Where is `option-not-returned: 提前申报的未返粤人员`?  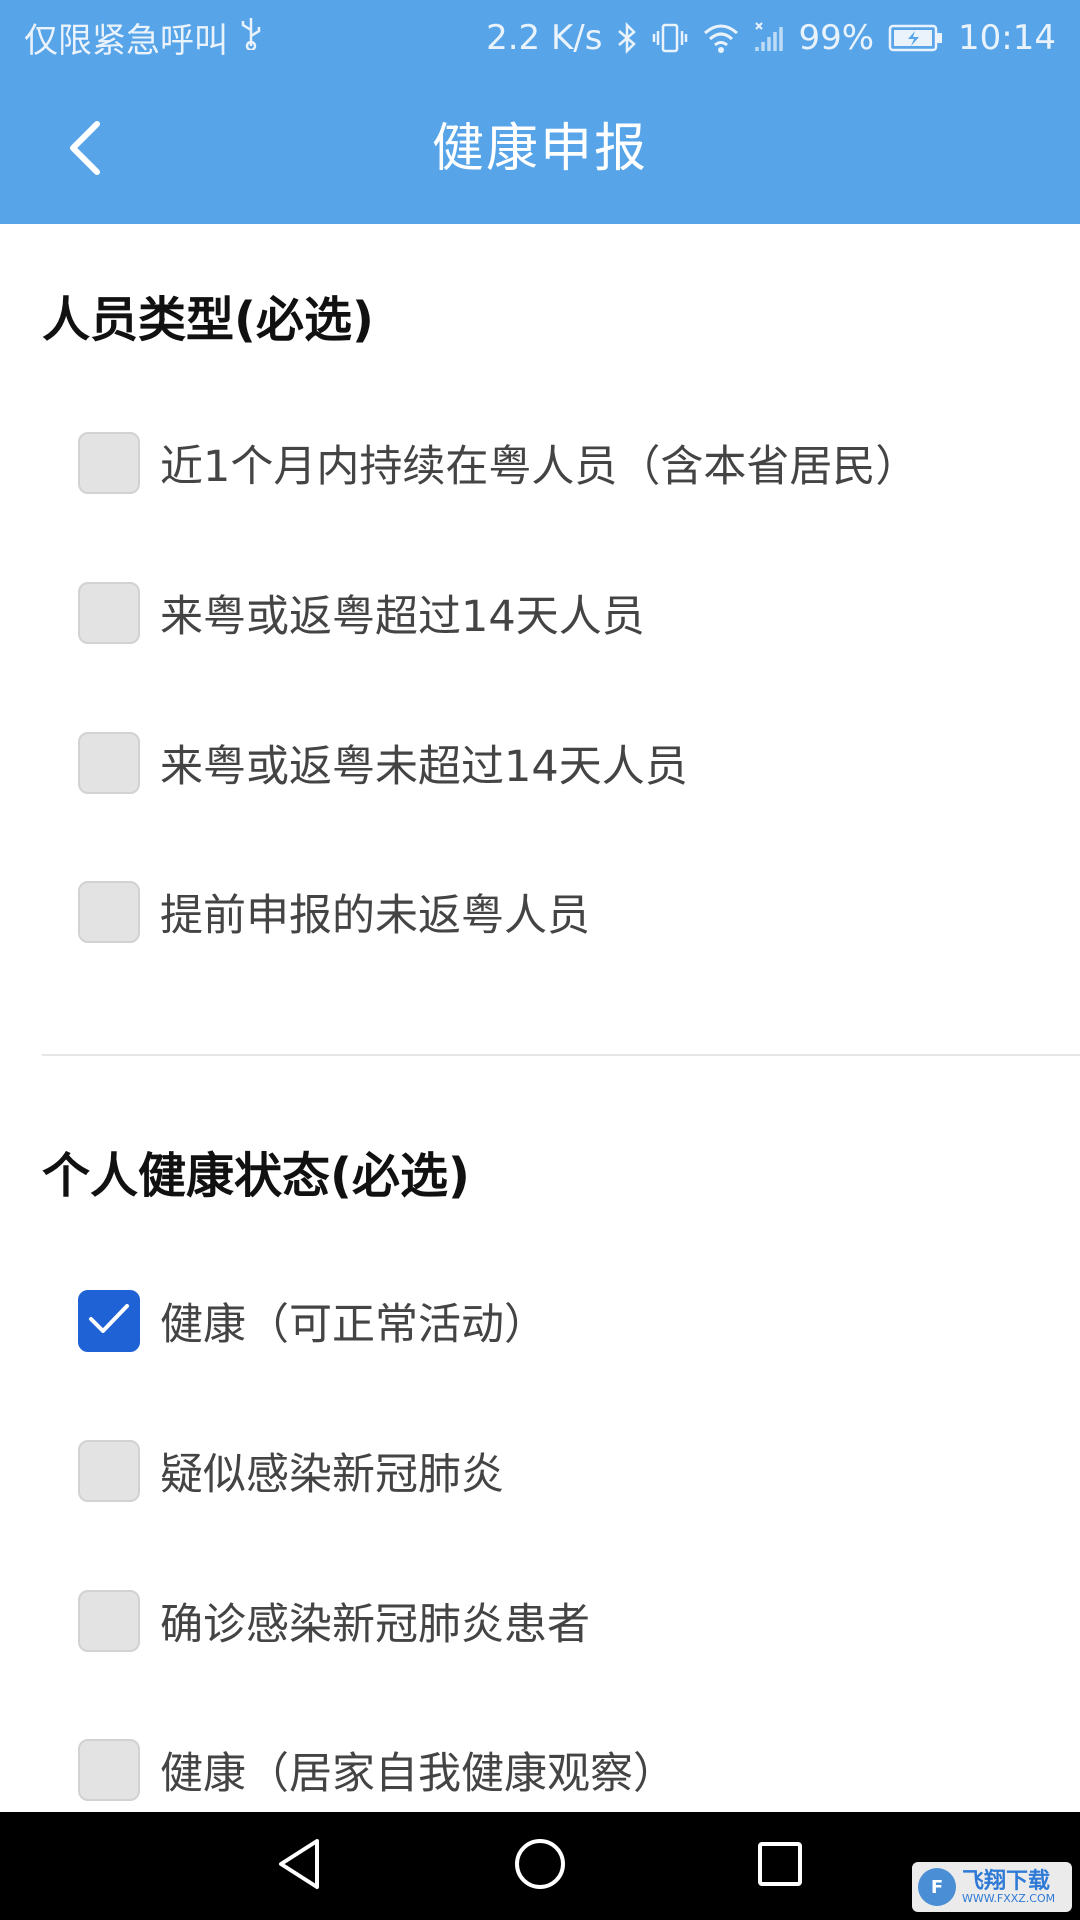
option-not-returned: 提前申报的未返粤人员 is located at coordinates (334, 912).